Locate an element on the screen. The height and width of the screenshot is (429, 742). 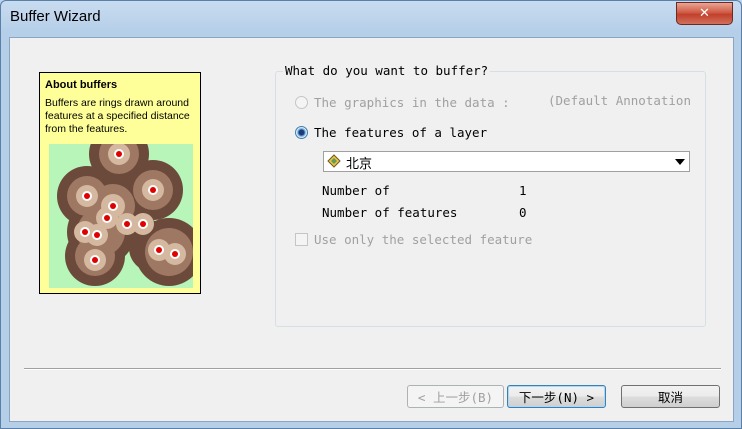
back-button: < 上一步(B) is located at coordinates (455, 396).